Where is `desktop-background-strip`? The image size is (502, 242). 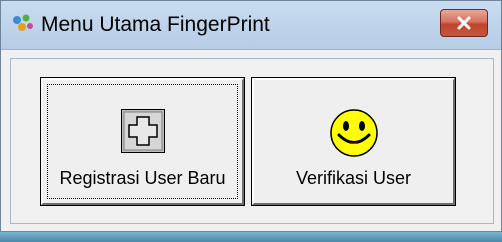
desktop-background-strip is located at coordinates (251, 237).